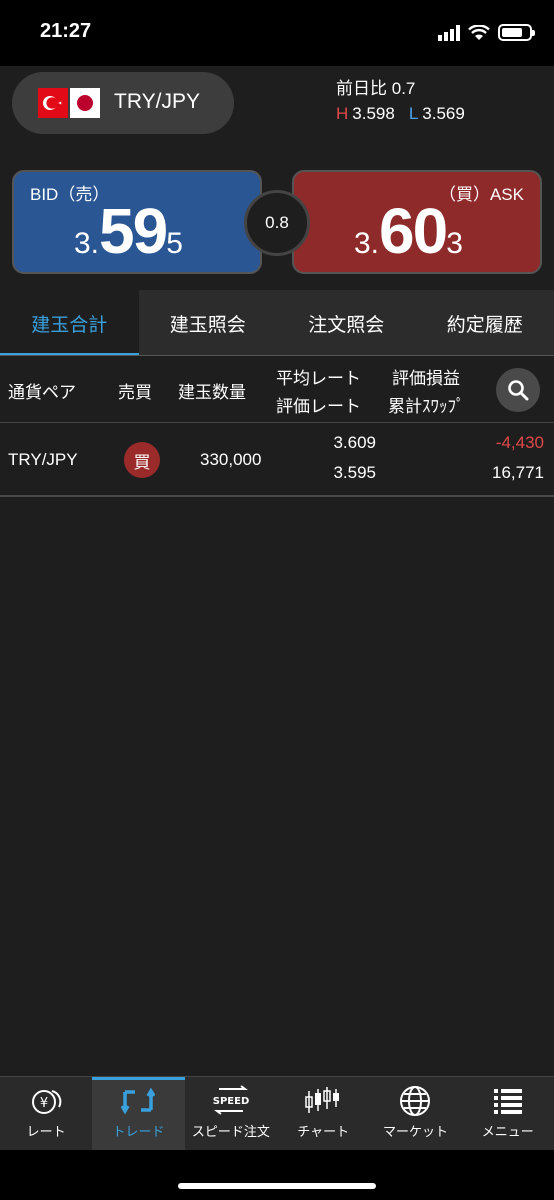 The image size is (554, 1200). What do you see at coordinates (85, 103) in the screenshot?
I see `japan-flag-icon` at bounding box center [85, 103].